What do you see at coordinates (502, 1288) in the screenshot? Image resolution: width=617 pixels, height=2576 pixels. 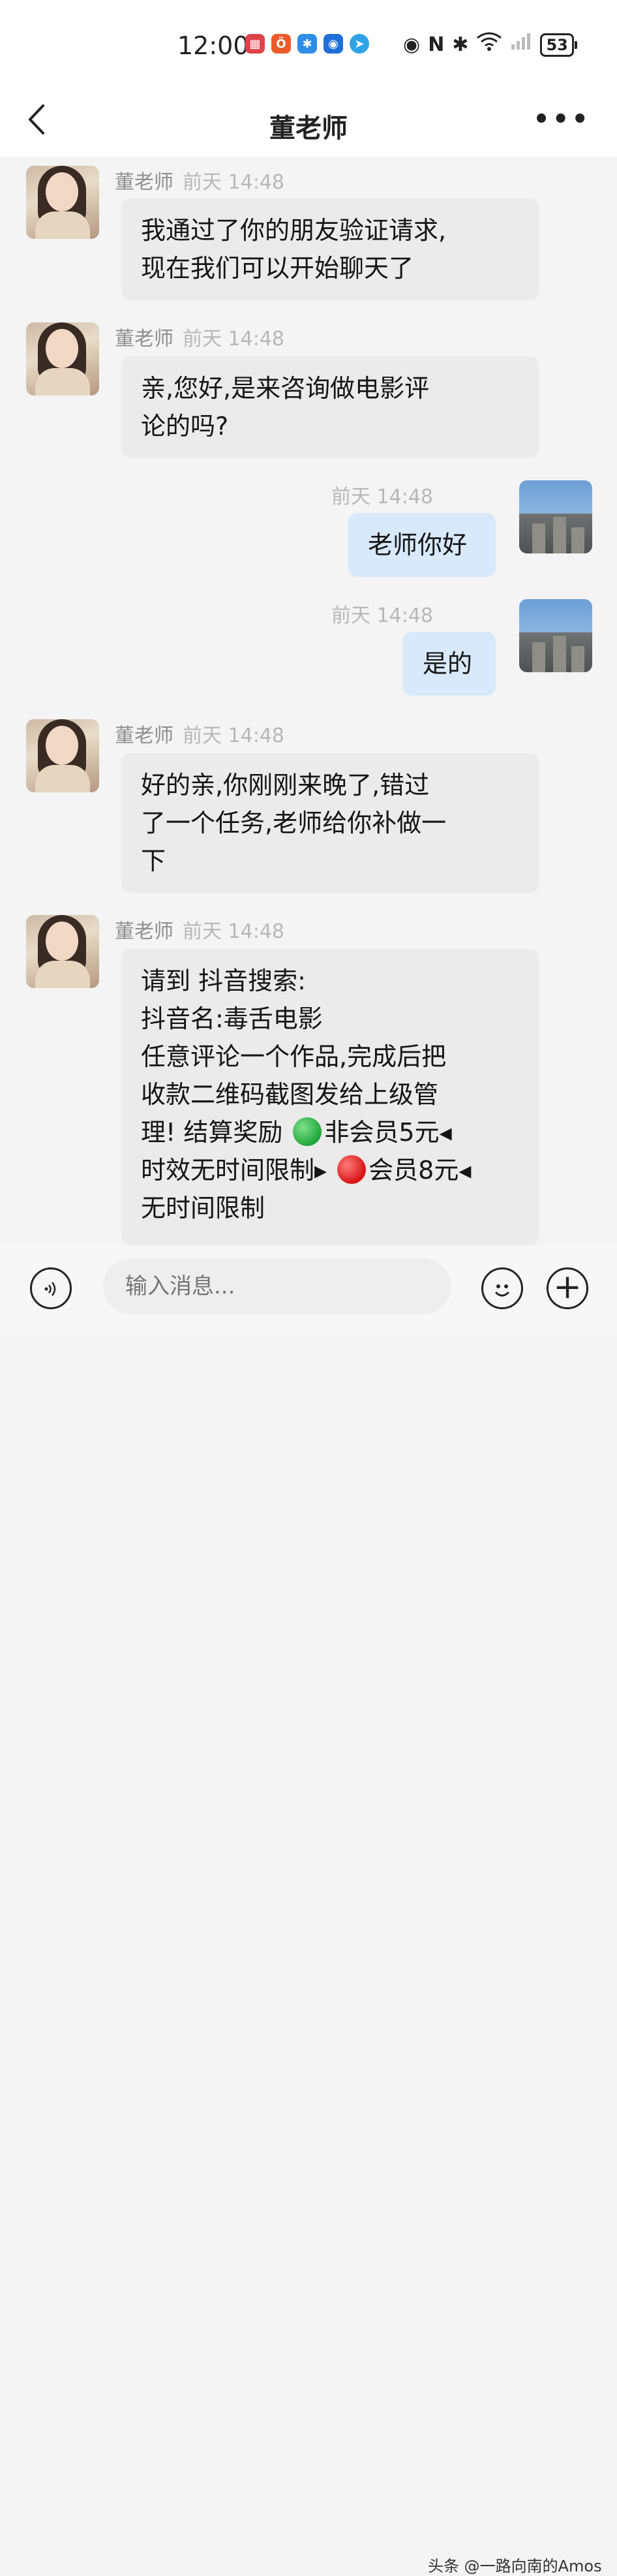 I see `emoji-icon` at bounding box center [502, 1288].